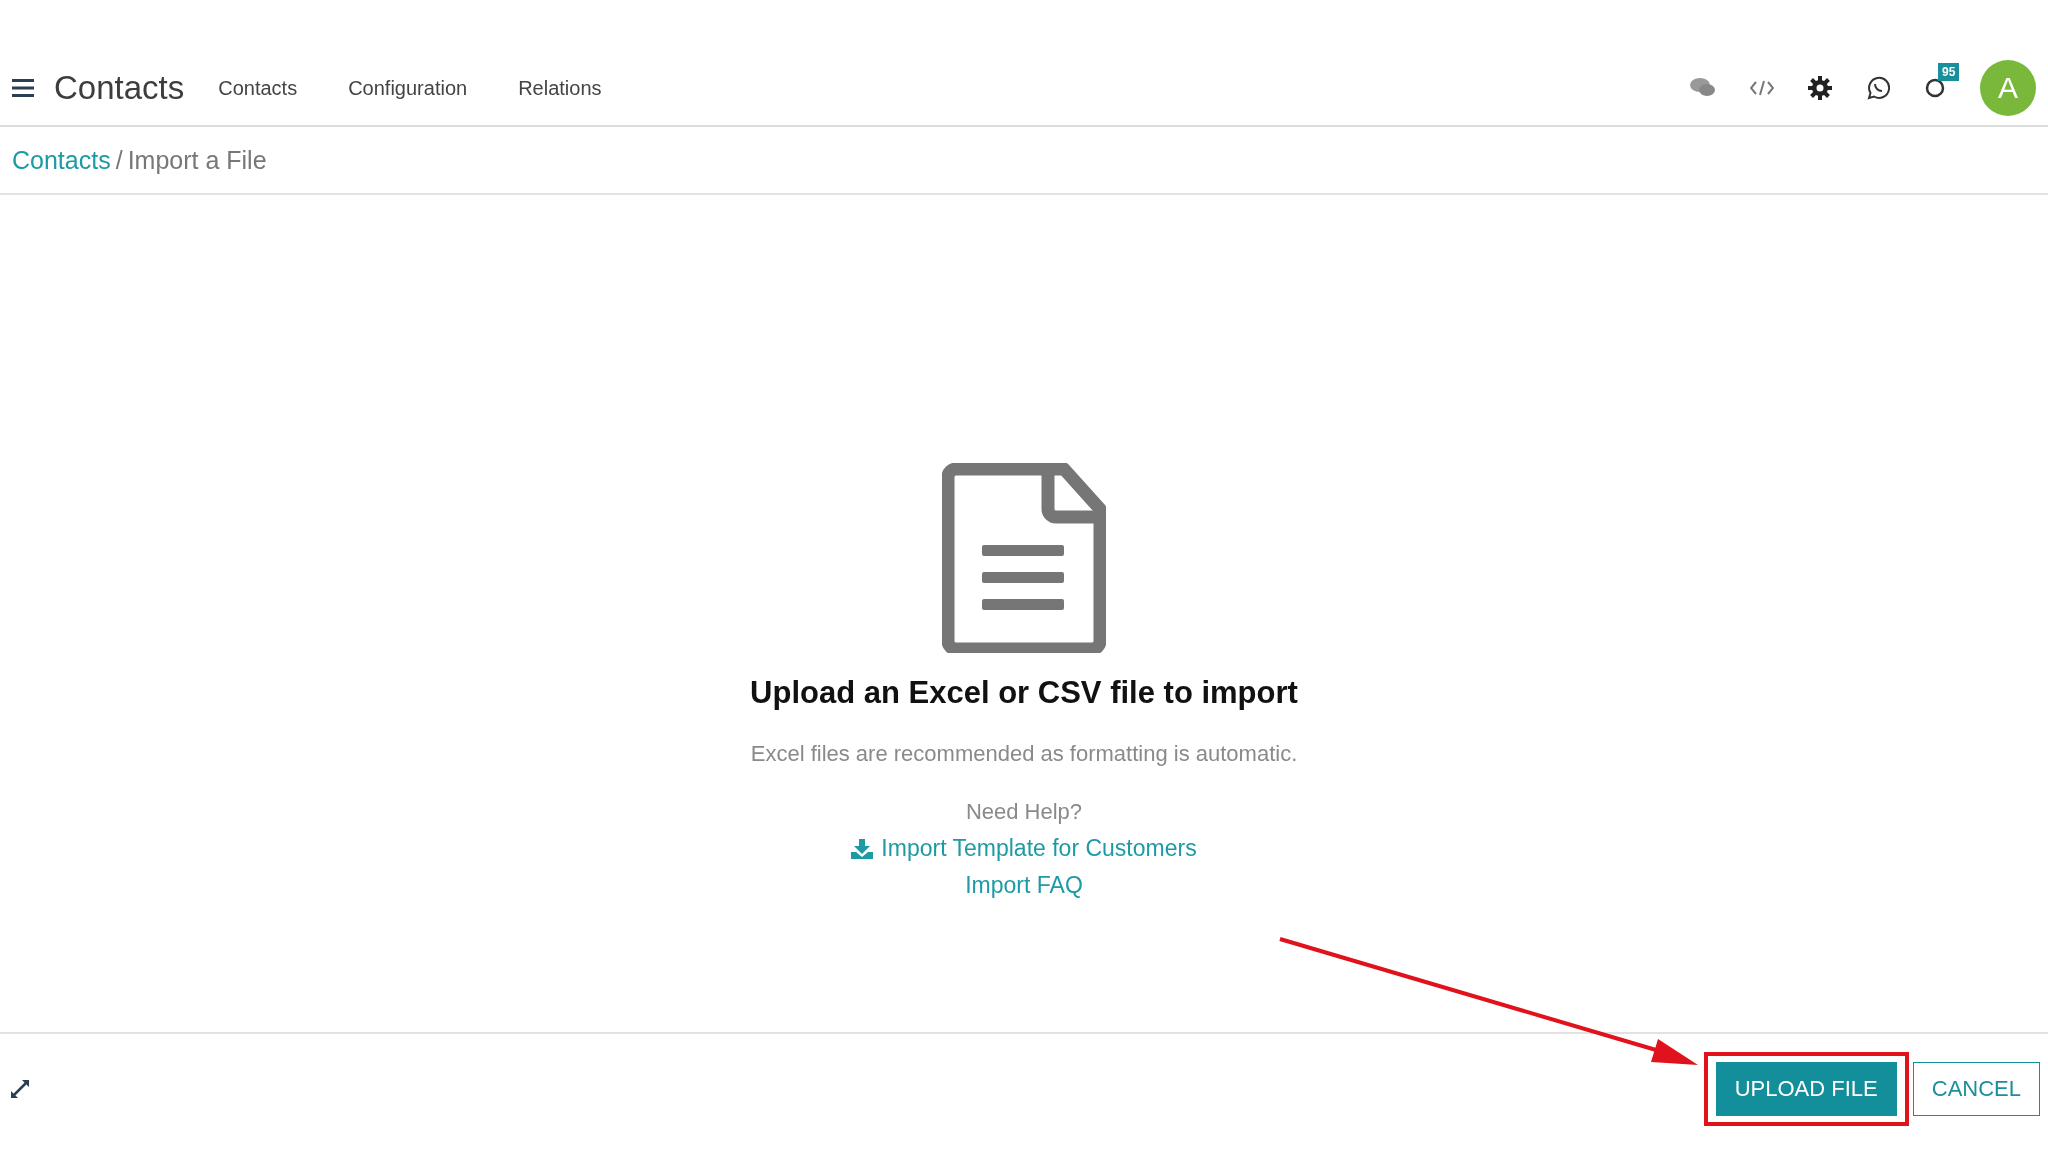 This screenshot has height=1152, width=2048. I want to click on app-title: Contacts, so click(119, 88).